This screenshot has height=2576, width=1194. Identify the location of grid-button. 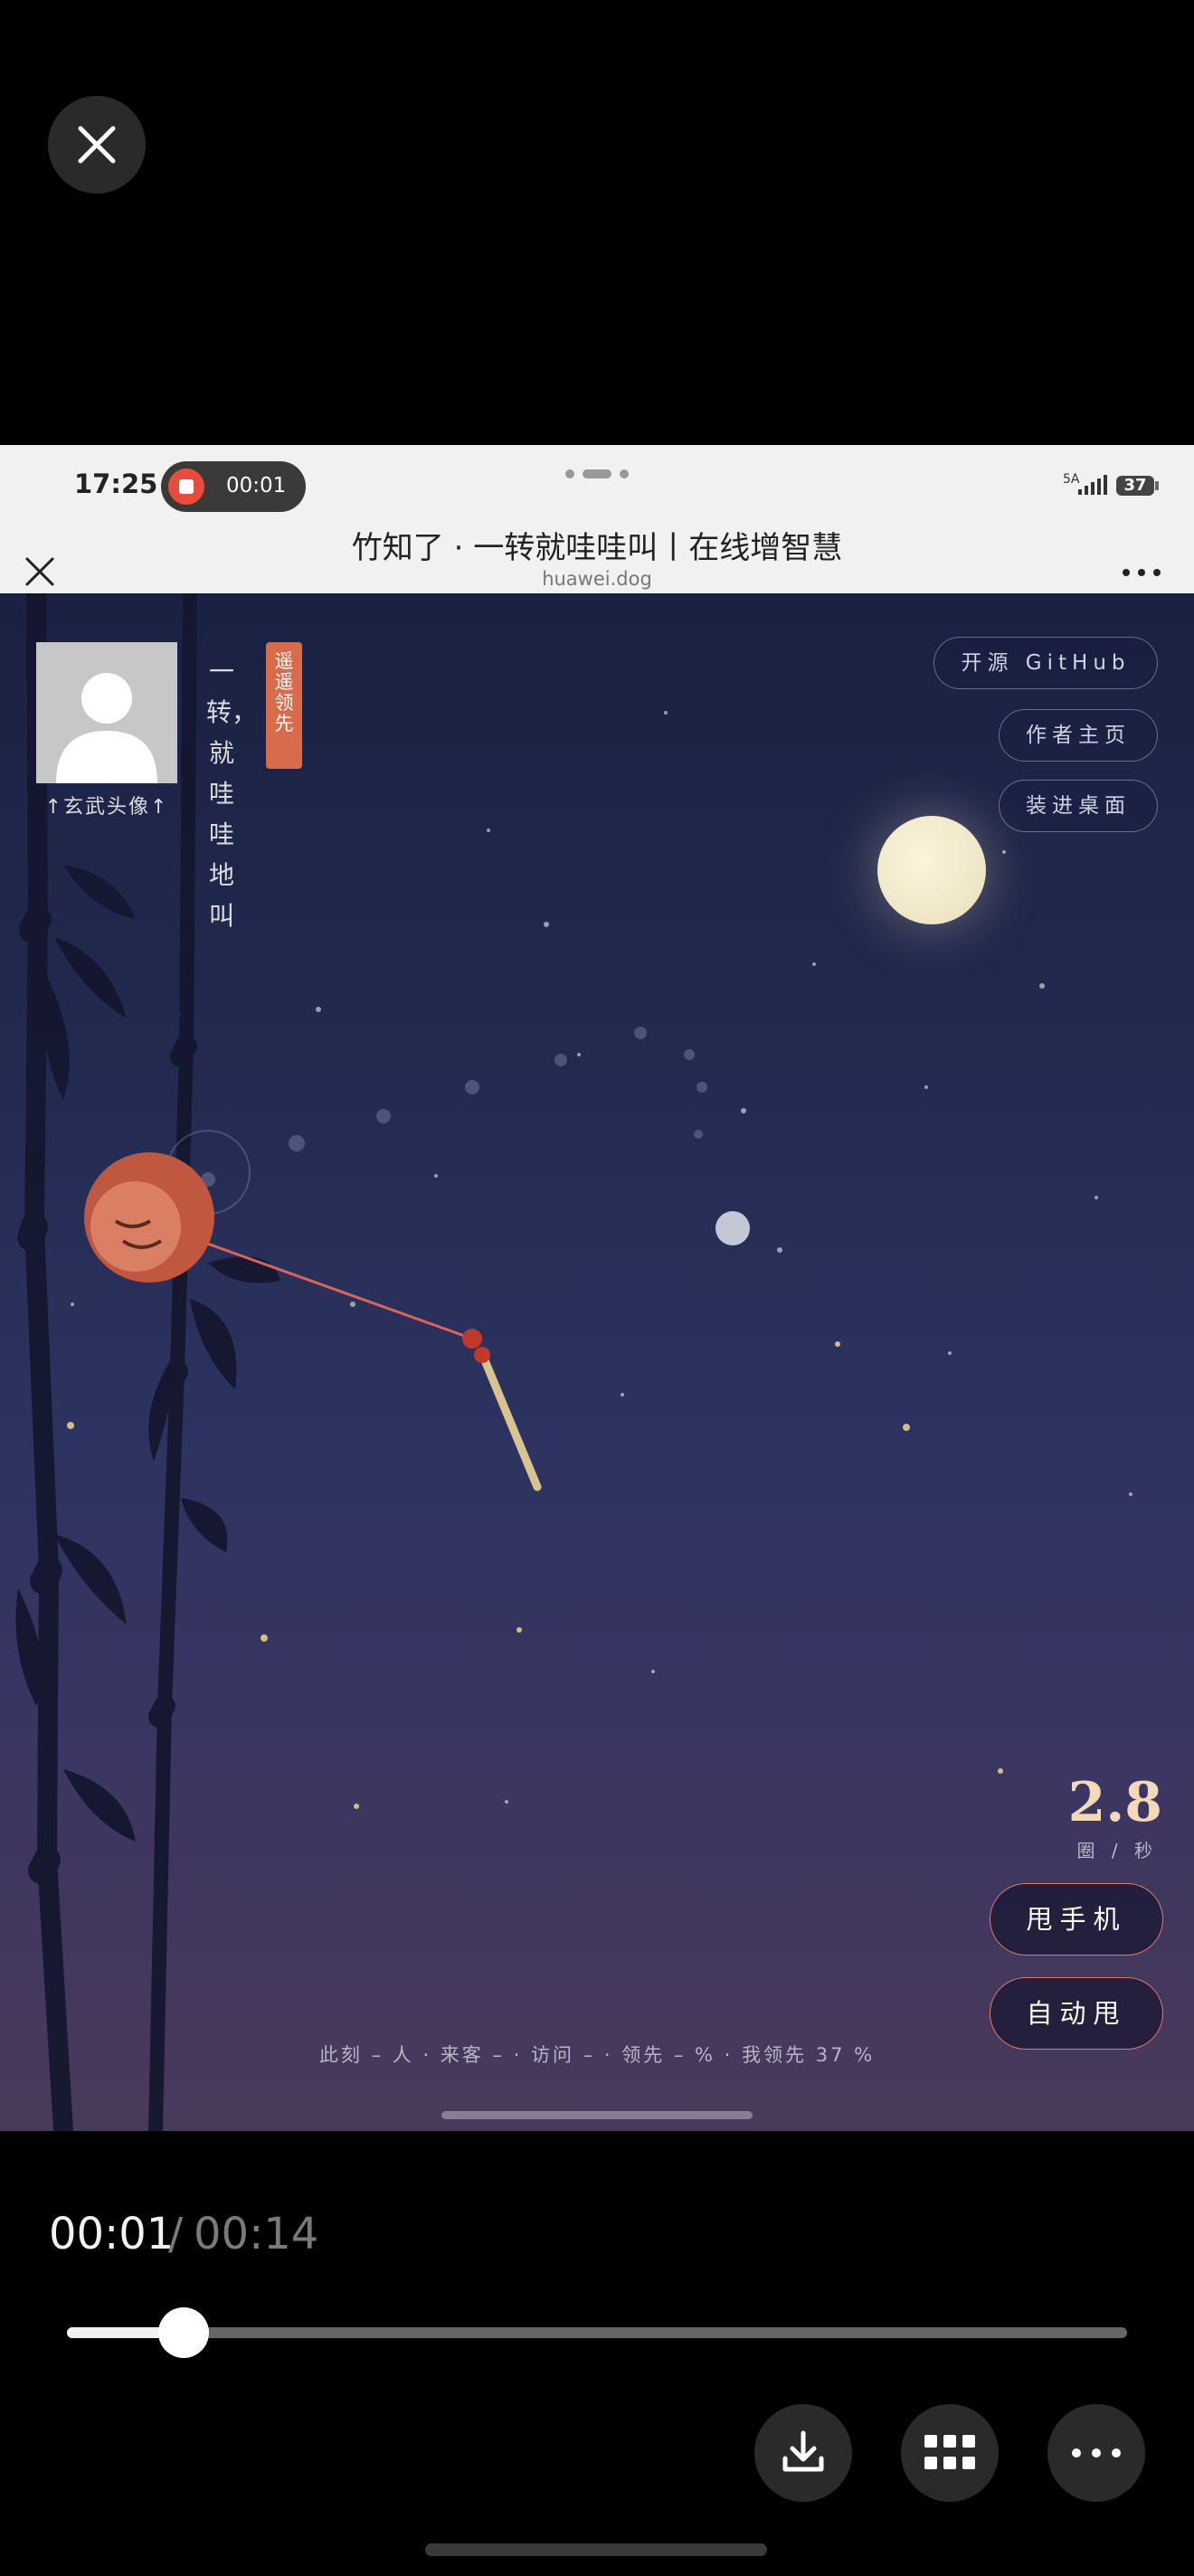
(950, 2453).